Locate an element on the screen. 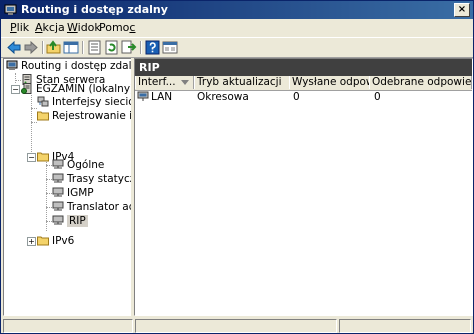 This screenshot has width=474, height=334. back-arrow-icon is located at coordinates (14, 47).